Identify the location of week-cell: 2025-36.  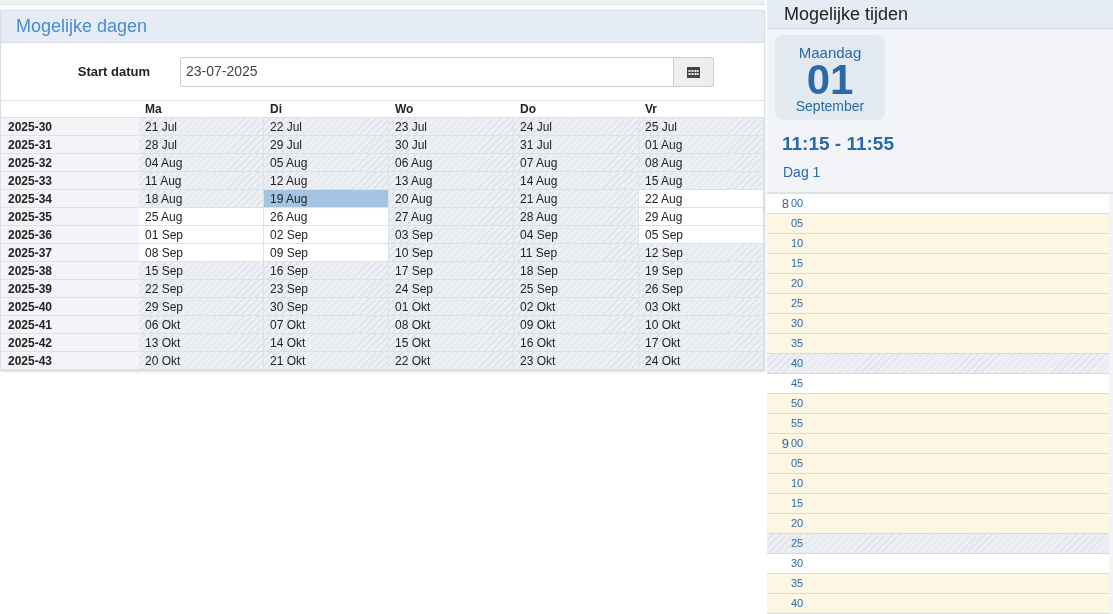
(70, 234).